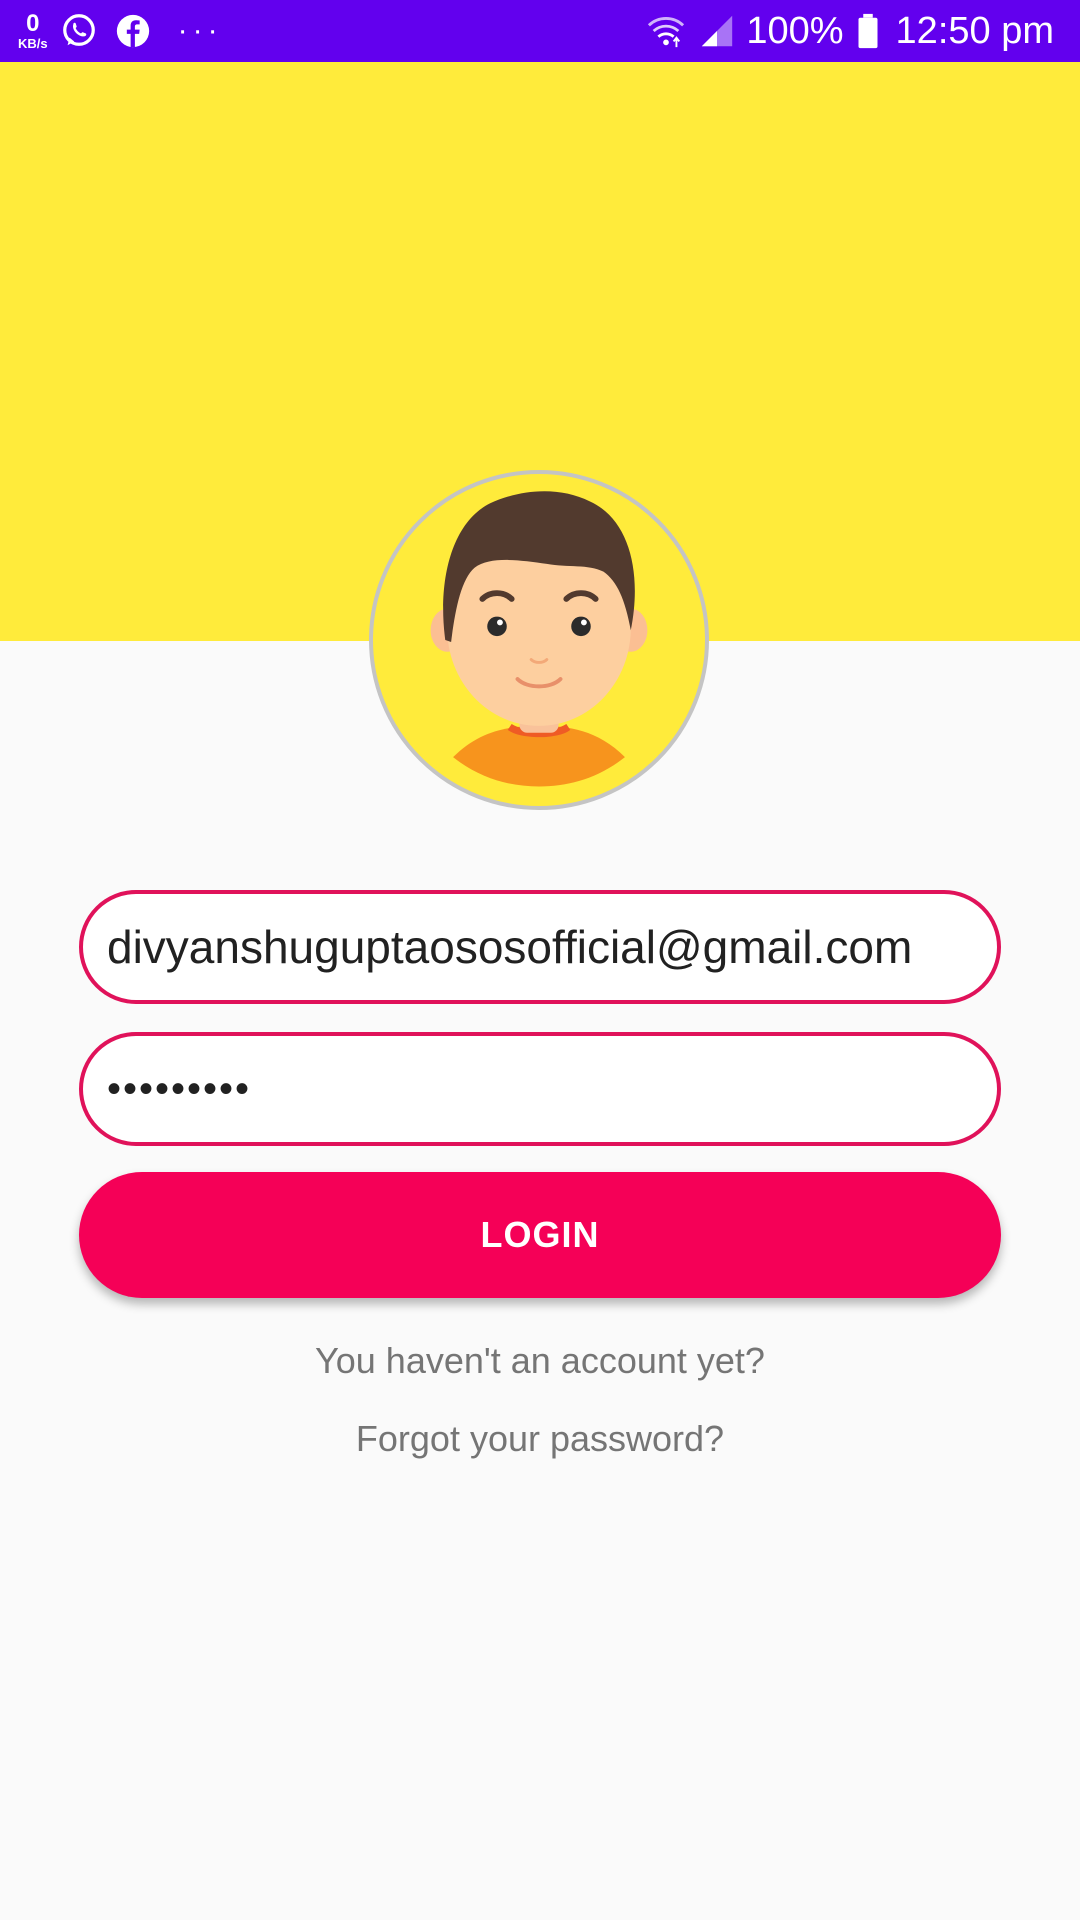  I want to click on wifi-icon, so click(666, 32).